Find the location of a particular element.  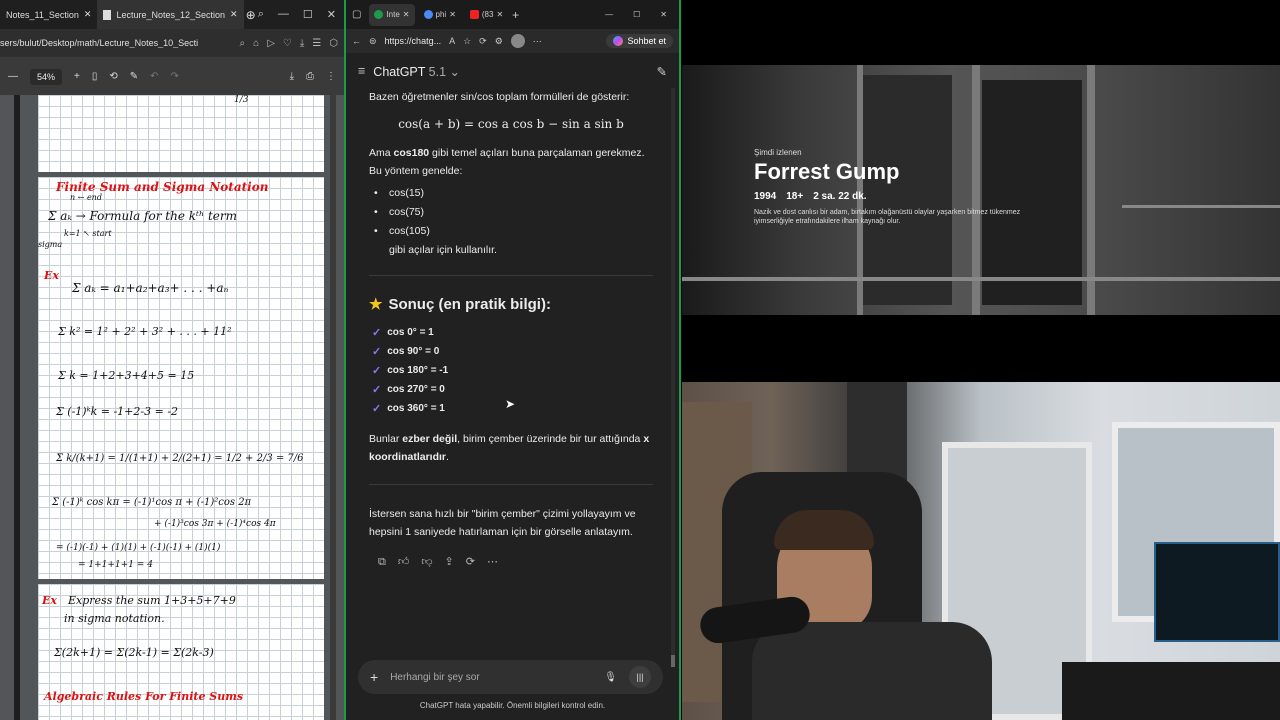

regenerate-icon: ⟳ is located at coordinates (470, 562).